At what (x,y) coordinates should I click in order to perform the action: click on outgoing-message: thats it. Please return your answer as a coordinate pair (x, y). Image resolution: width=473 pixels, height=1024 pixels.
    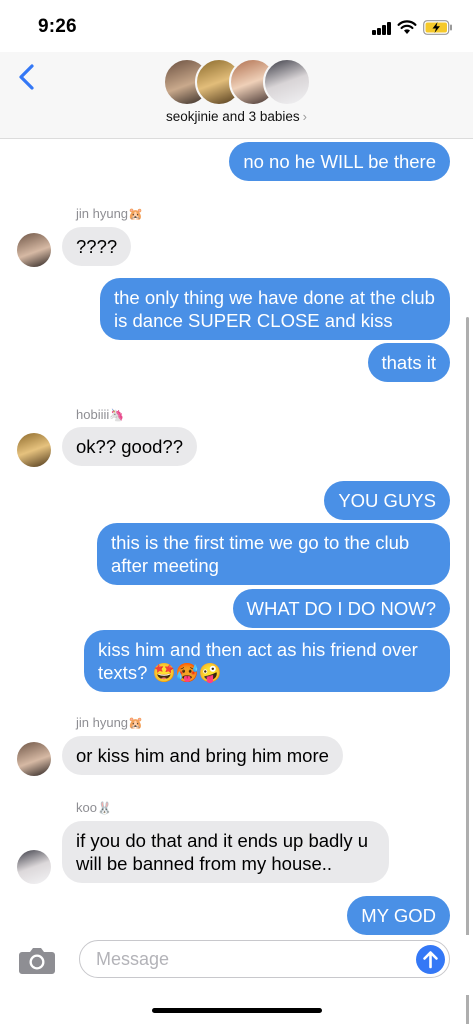
    Looking at the image, I should click on (408, 362).